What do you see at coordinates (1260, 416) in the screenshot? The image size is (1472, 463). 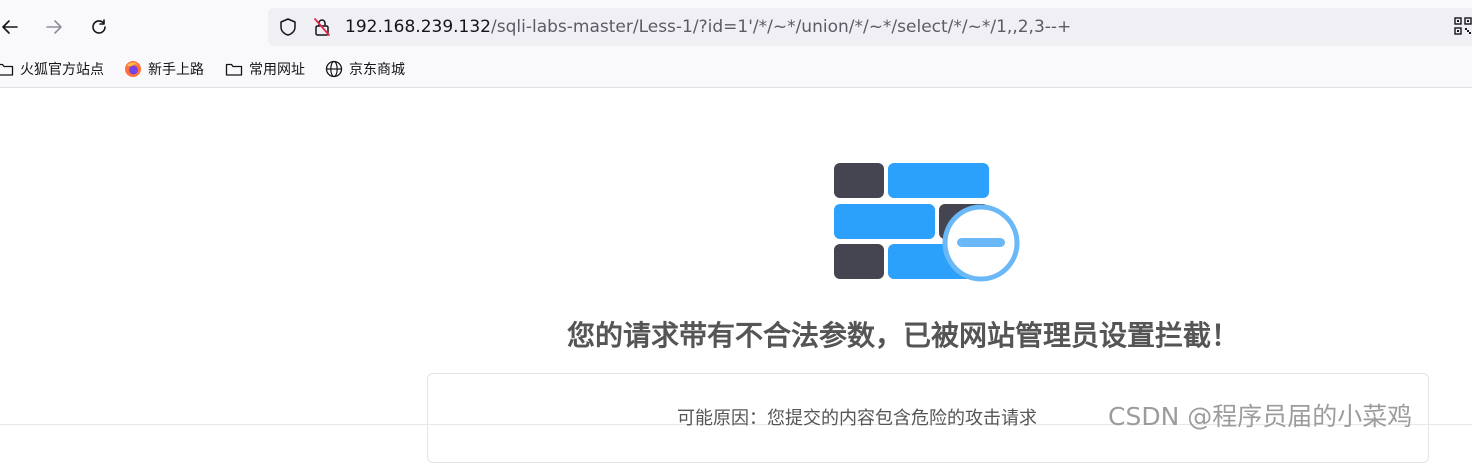 I see `watermark: CSDN @程序员届的小菜鸡` at bounding box center [1260, 416].